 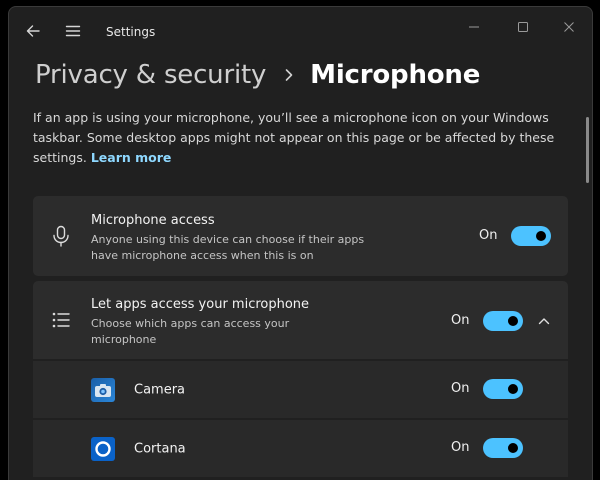 What do you see at coordinates (531, 236) in the screenshot?
I see `microphone-access-toggle` at bounding box center [531, 236].